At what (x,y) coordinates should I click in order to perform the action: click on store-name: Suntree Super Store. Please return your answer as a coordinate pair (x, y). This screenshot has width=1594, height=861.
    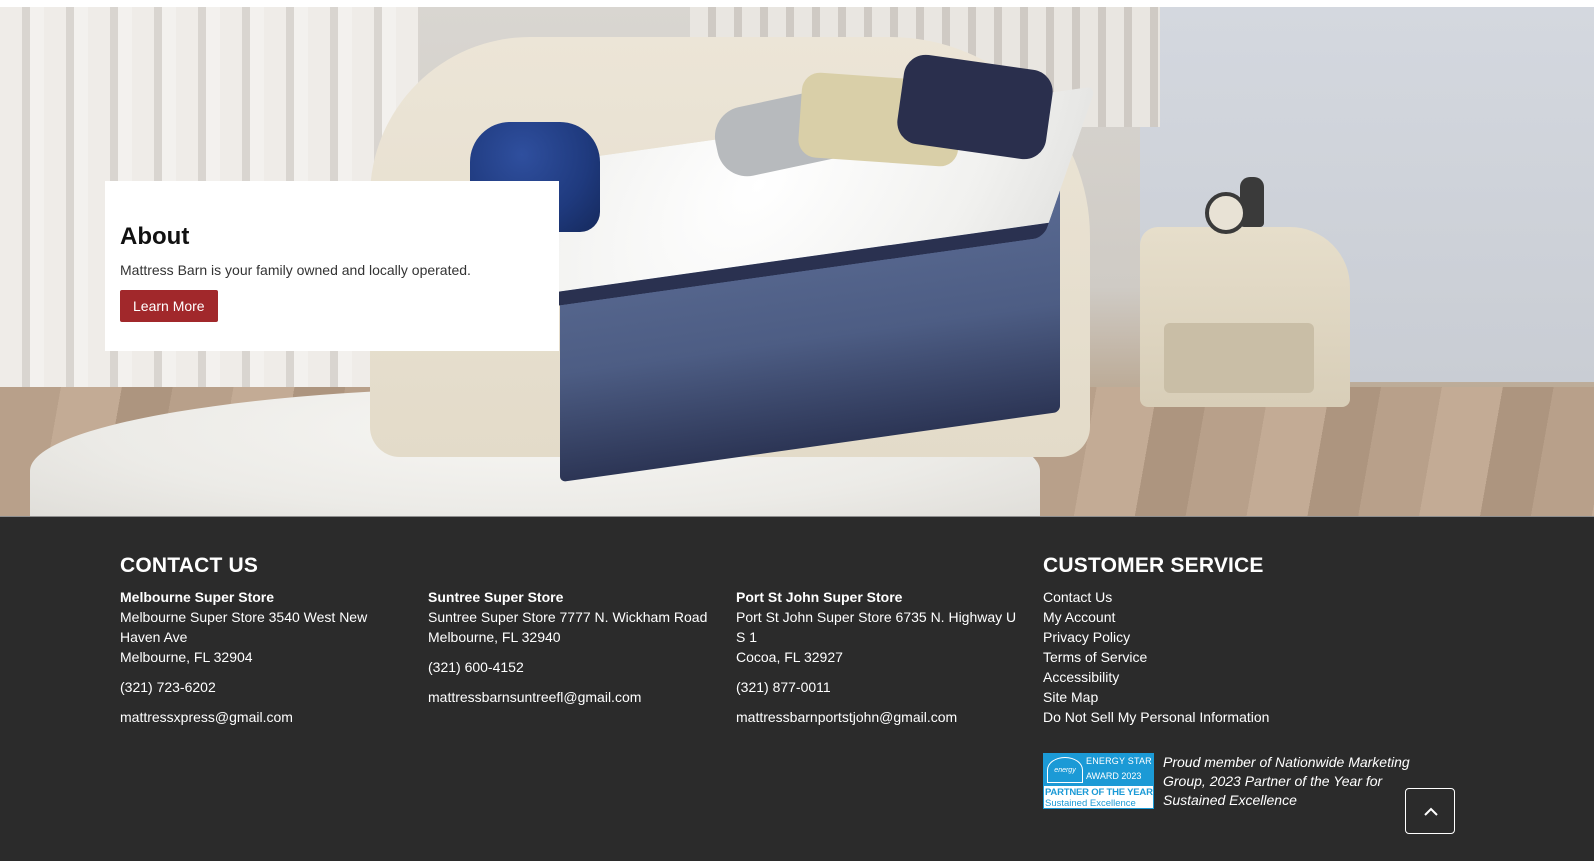
    Looking at the image, I should click on (496, 597).